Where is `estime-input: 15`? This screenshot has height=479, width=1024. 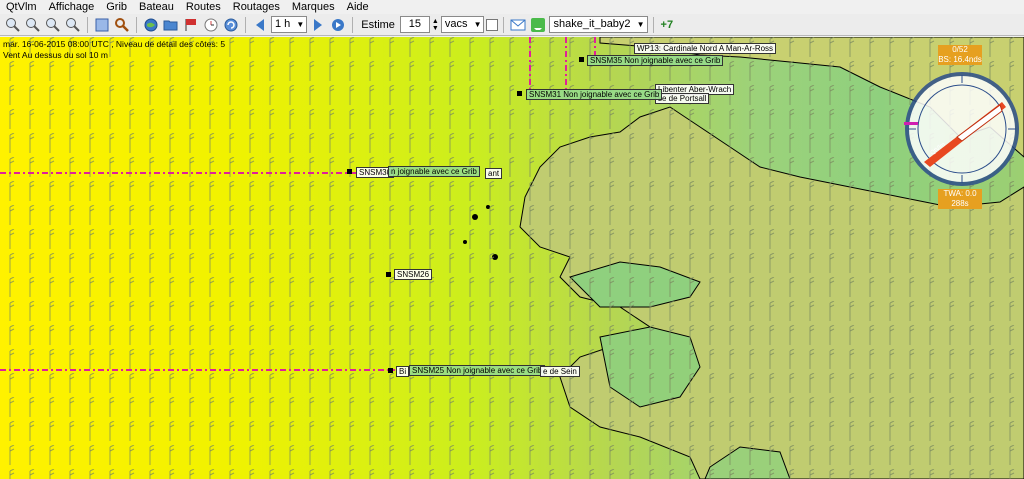
estime-input: 15 is located at coordinates (414, 24).